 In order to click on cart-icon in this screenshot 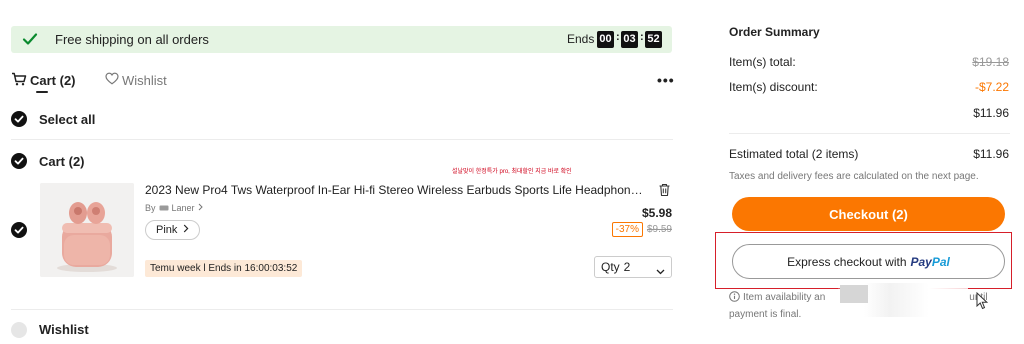, I will do `click(19, 80)`.